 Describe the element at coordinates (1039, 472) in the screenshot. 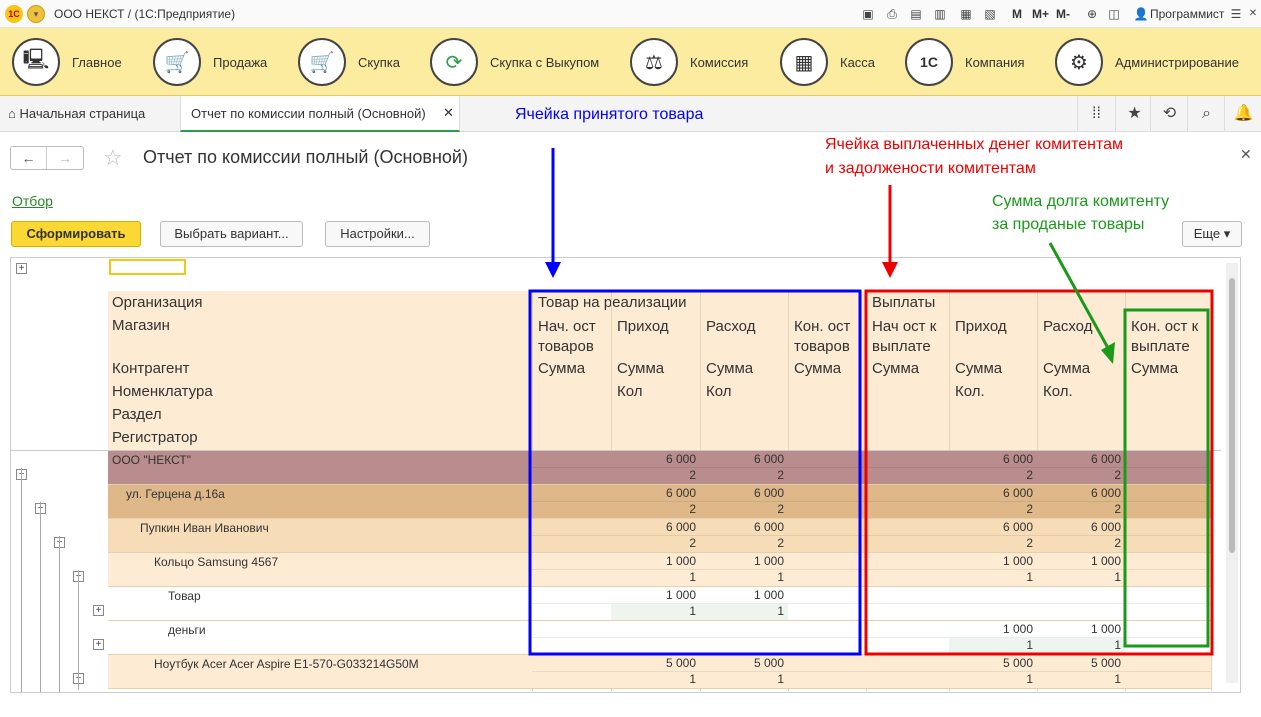

I see `red-highlight-box` at that location.